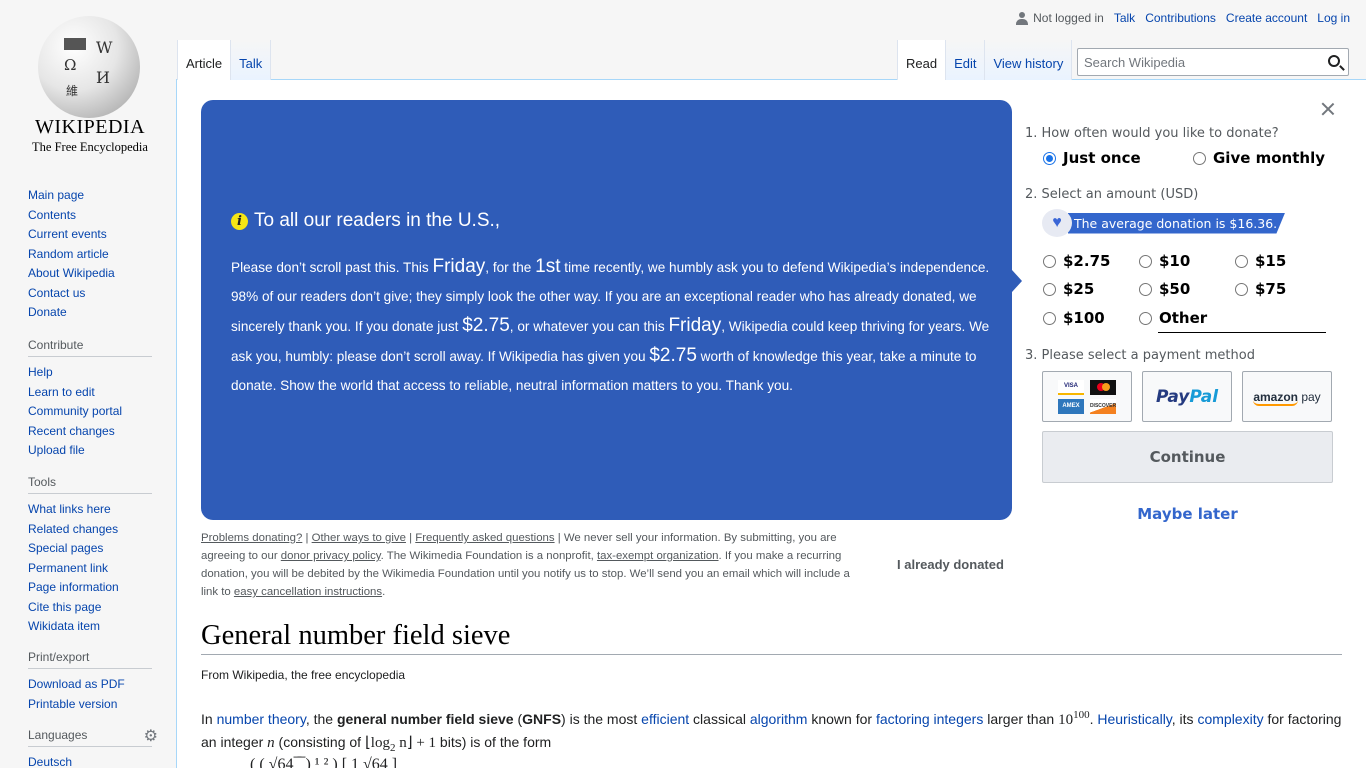 The width and height of the screenshot is (1366, 768). I want to click on banner-text: , or whatever you can this, so click(589, 326).